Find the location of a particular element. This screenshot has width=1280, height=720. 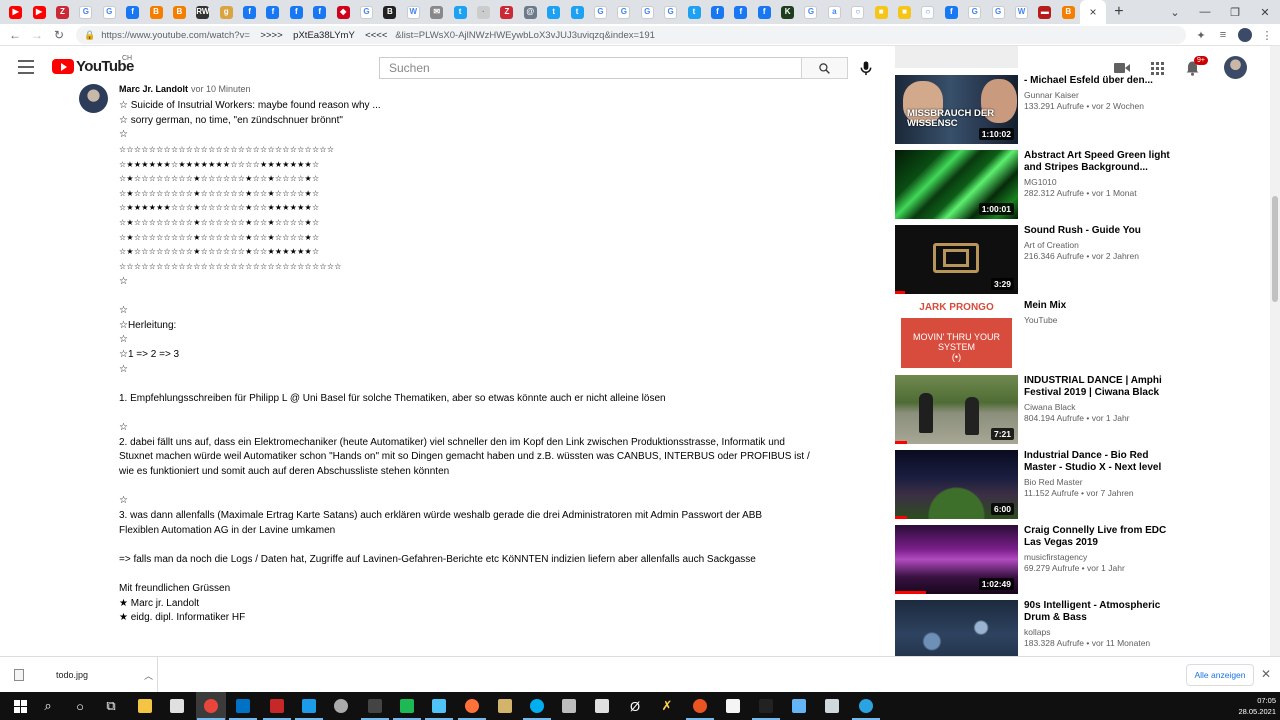

close-window-icon: ✕ is located at coordinates (1265, 12).